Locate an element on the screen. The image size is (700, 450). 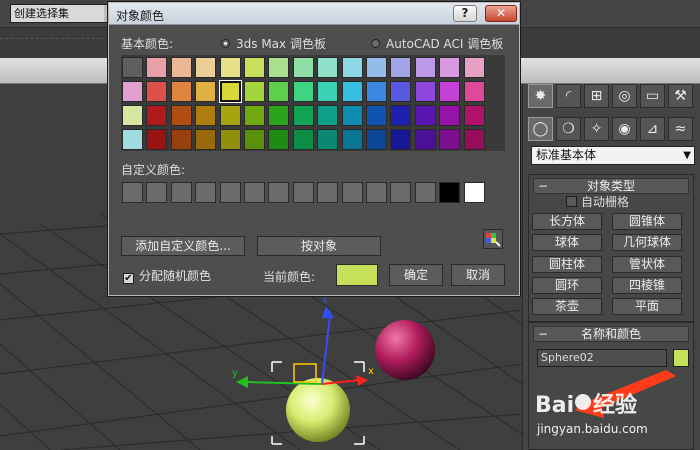
geometry-icon: ◯ is located at coordinates (540, 129).